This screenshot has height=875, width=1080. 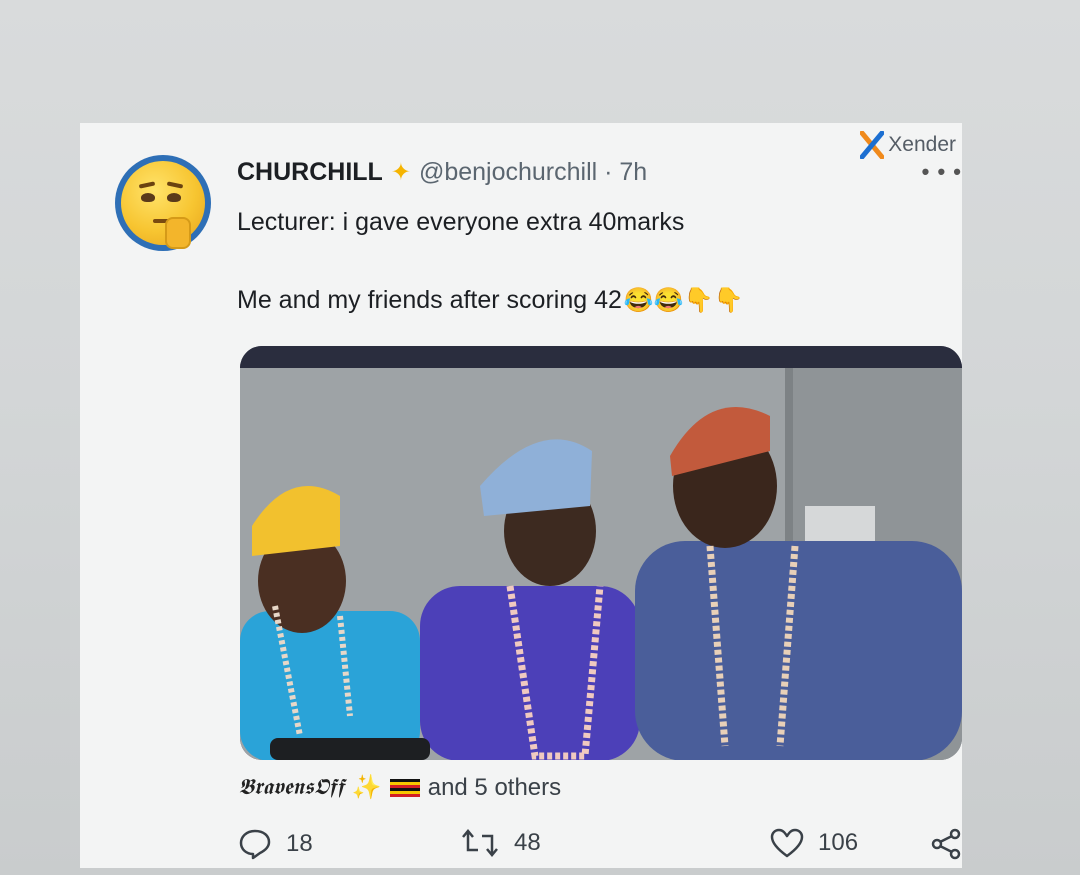 I want to click on like-button: 106, so click(x=814, y=843).